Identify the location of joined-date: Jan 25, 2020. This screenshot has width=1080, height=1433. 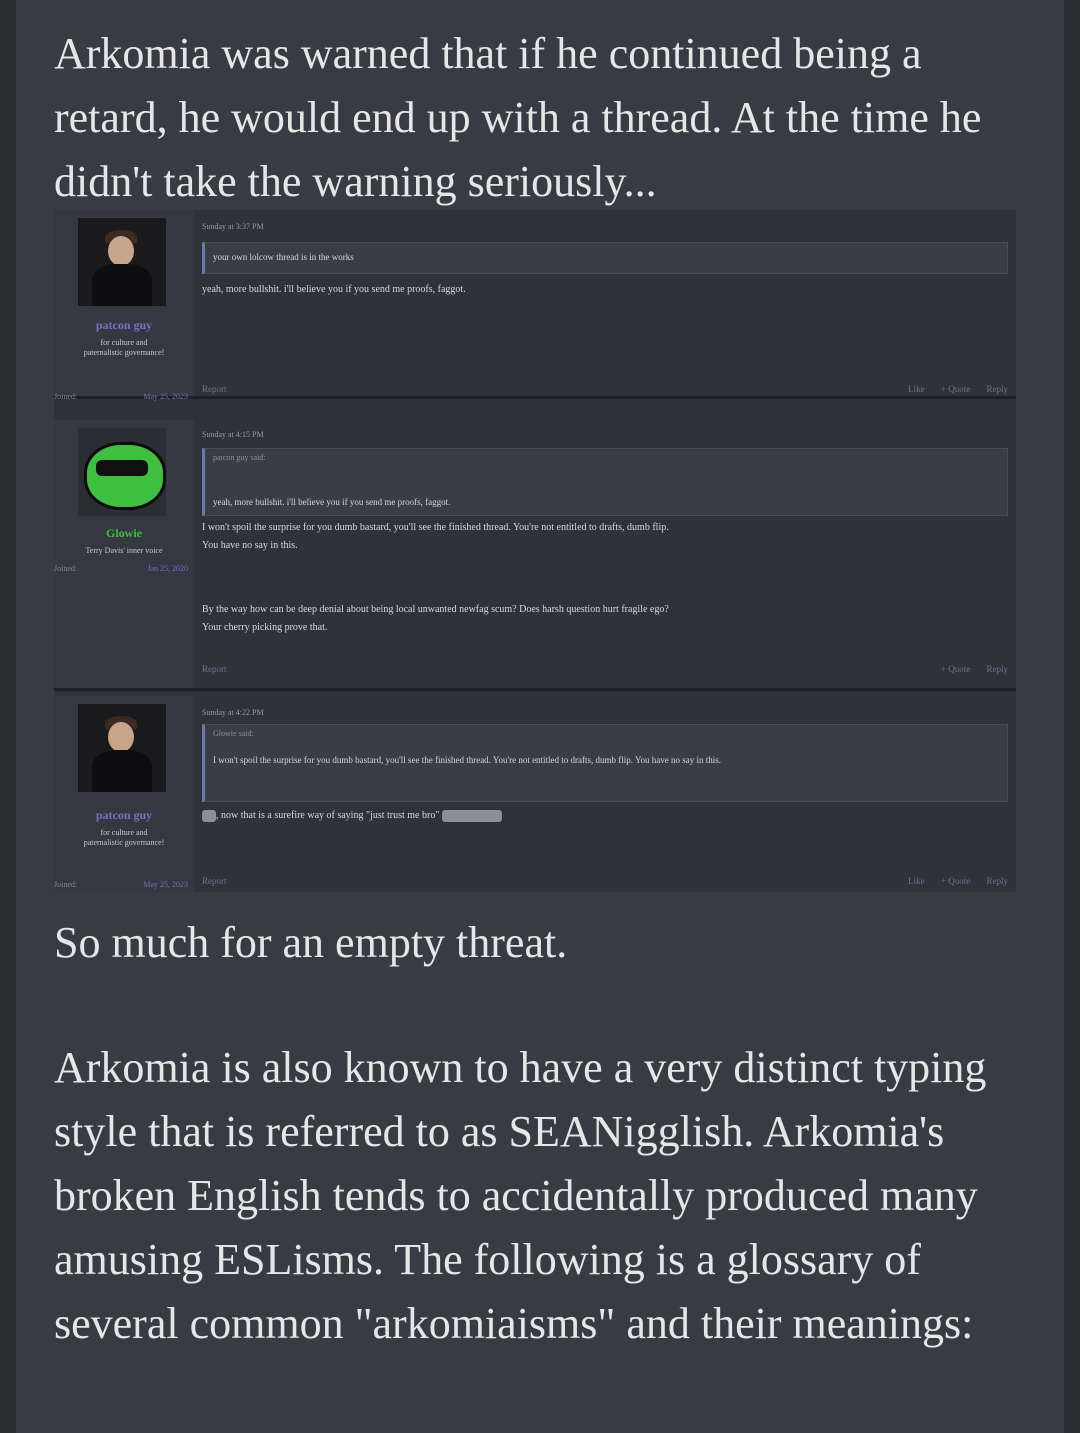
(167, 568).